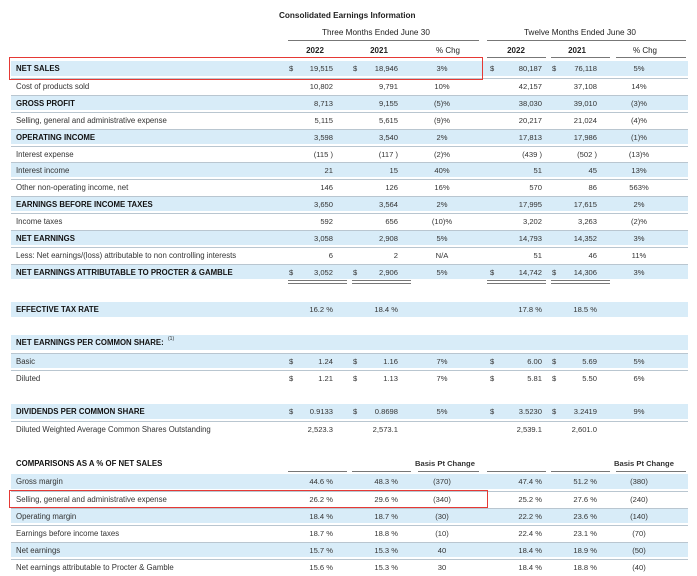  Describe the element at coordinates (639, 86) in the screenshot. I see `value-cell: 14%` at that location.